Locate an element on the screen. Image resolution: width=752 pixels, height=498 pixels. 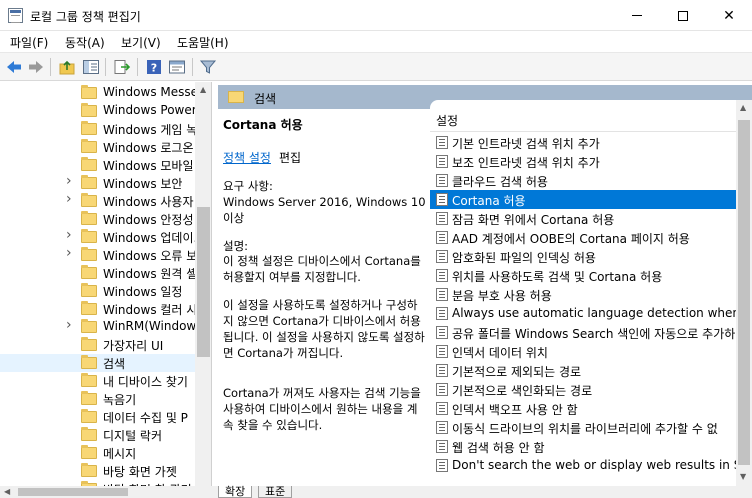
tree-vertical-scrollbar: ▲ is located at coordinates (203, 284).